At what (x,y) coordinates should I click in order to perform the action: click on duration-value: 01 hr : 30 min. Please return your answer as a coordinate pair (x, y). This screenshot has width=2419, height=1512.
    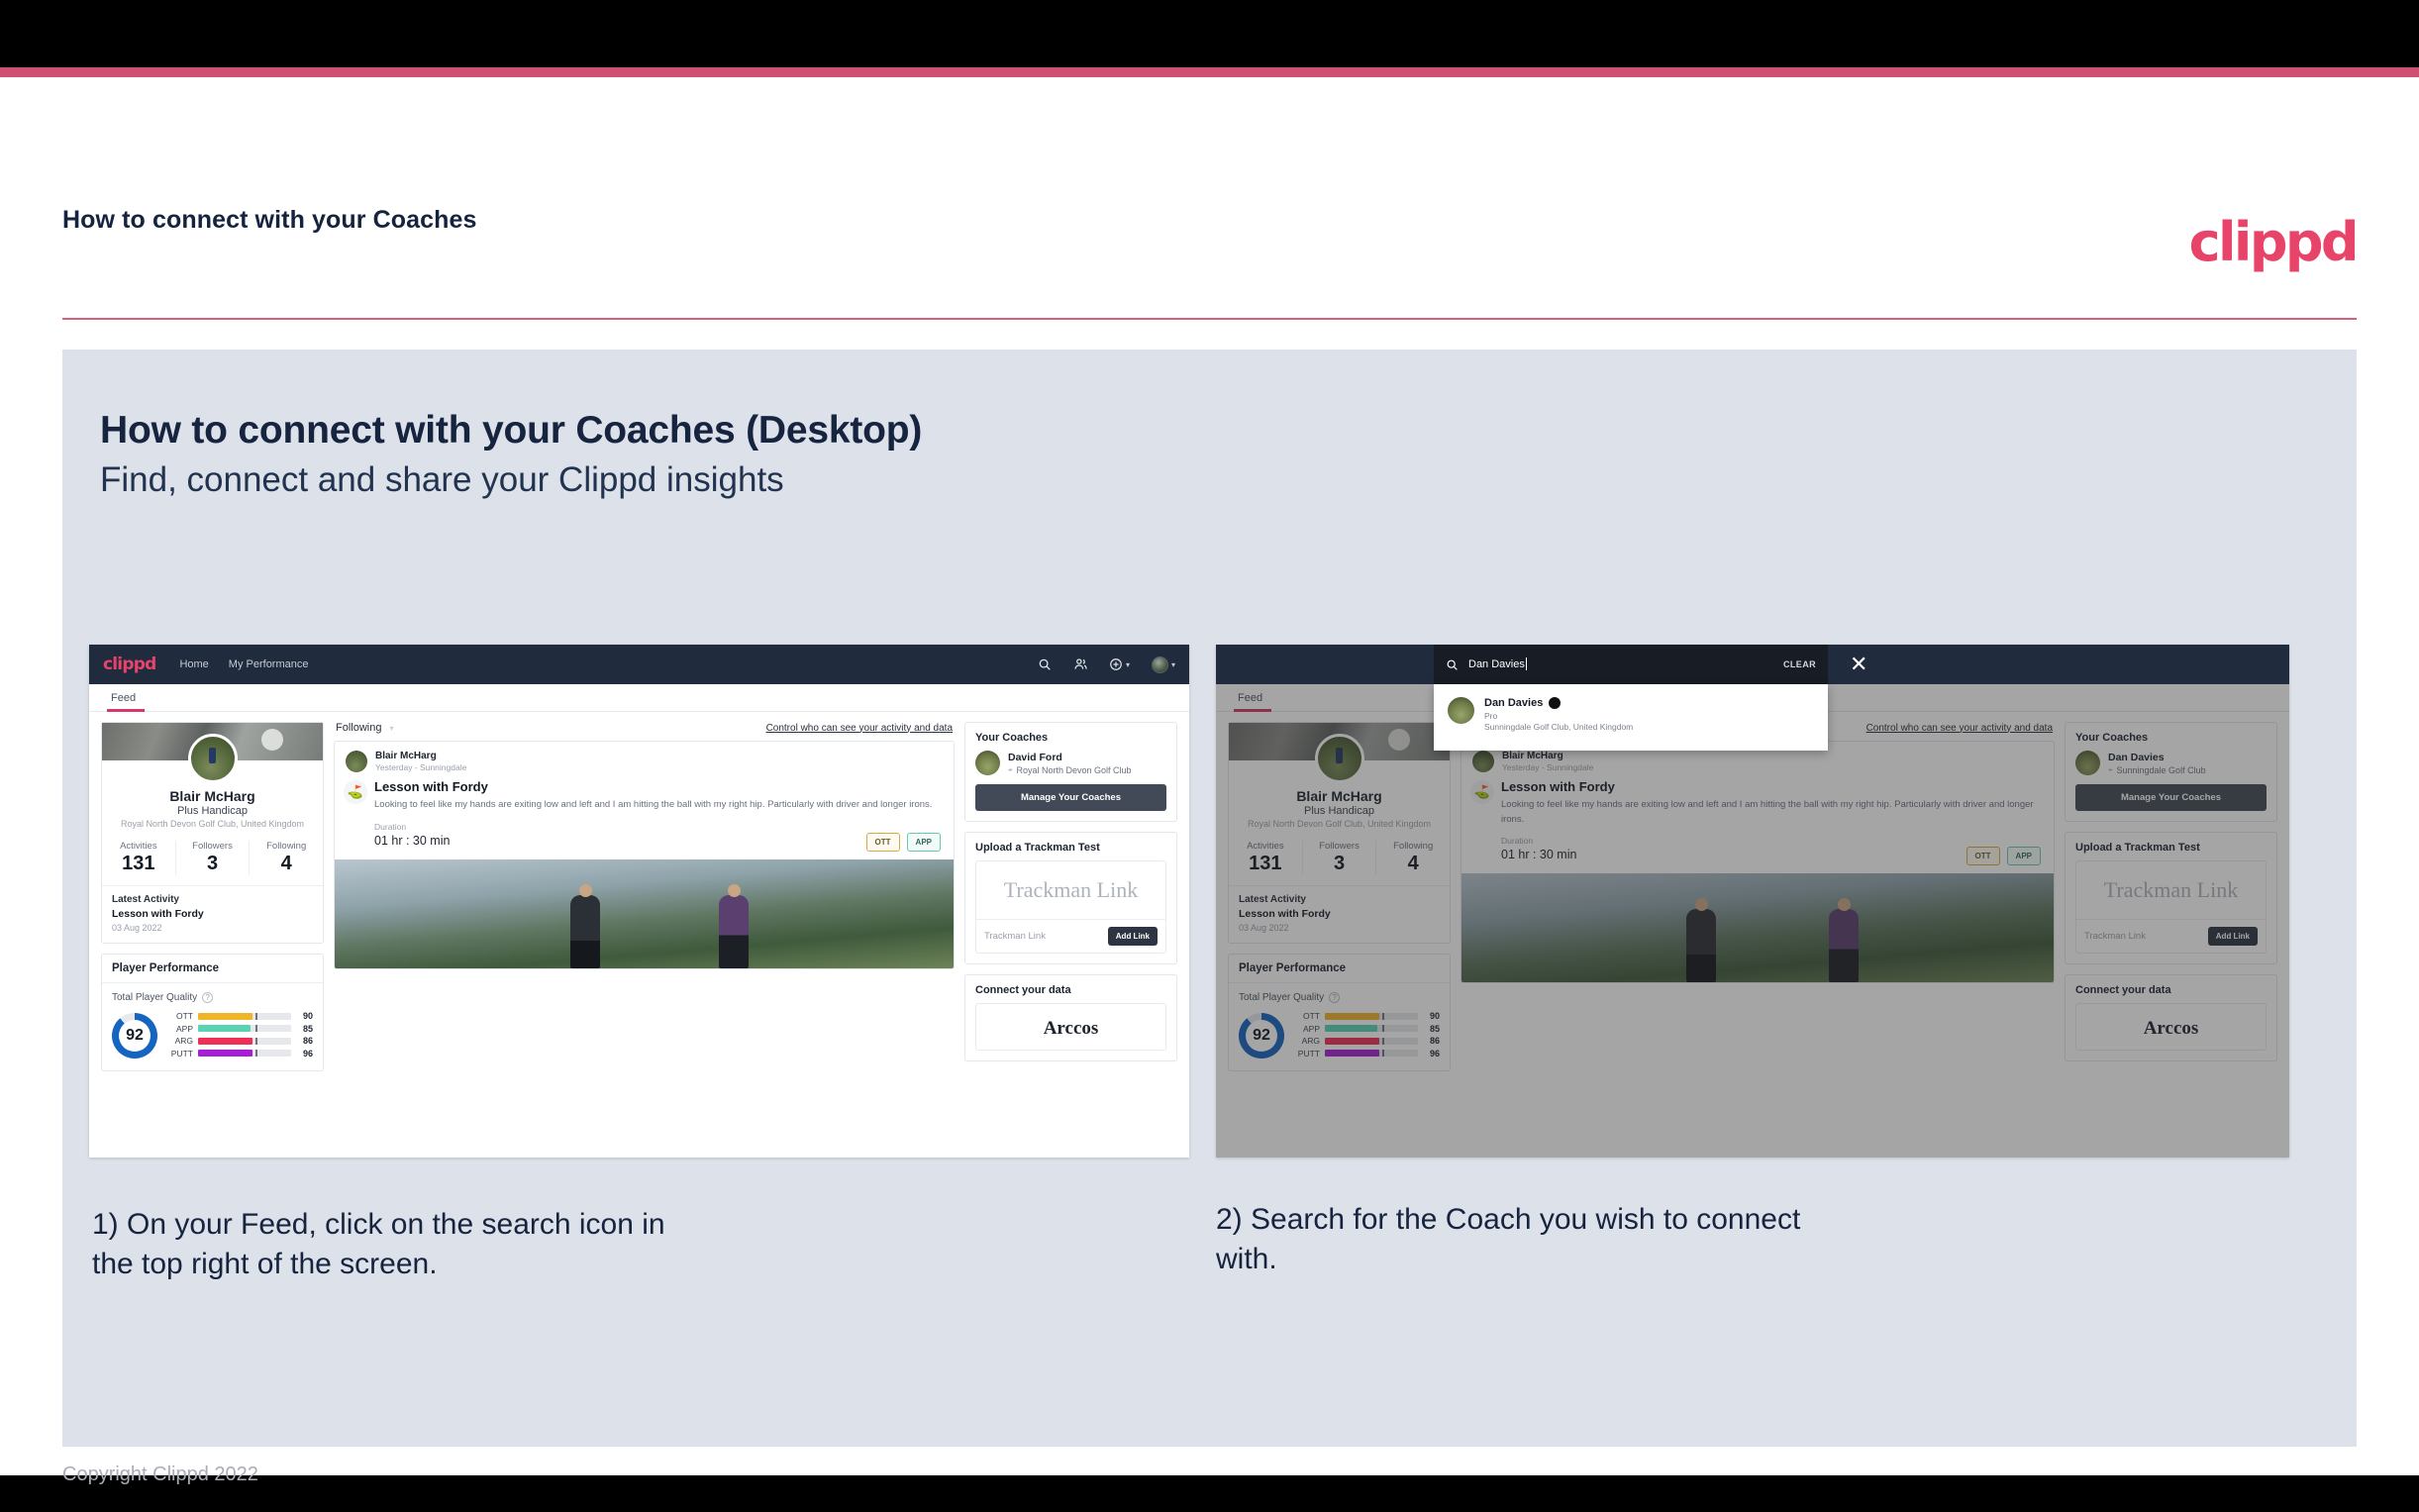
    Looking at the image, I should click on (412, 840).